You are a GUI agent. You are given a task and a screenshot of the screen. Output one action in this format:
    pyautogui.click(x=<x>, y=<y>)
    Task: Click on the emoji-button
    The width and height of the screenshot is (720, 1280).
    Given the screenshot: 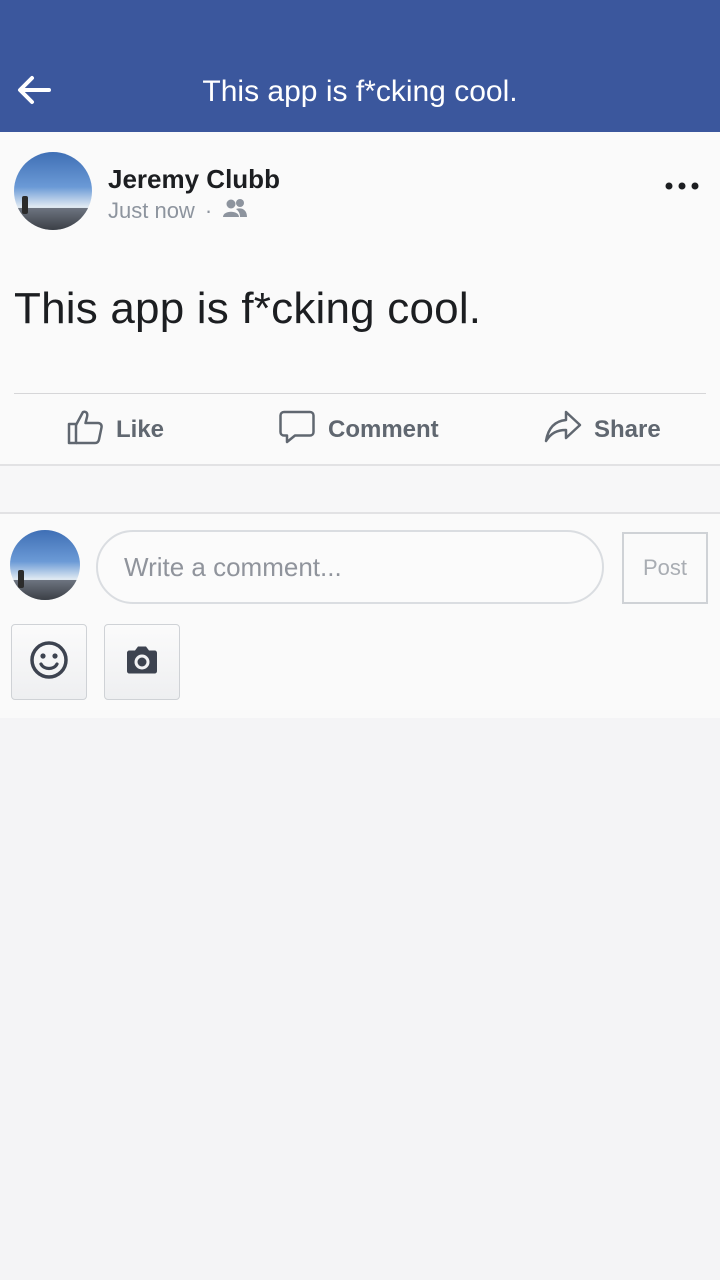 What is the action you would take?
    pyautogui.click(x=49, y=662)
    